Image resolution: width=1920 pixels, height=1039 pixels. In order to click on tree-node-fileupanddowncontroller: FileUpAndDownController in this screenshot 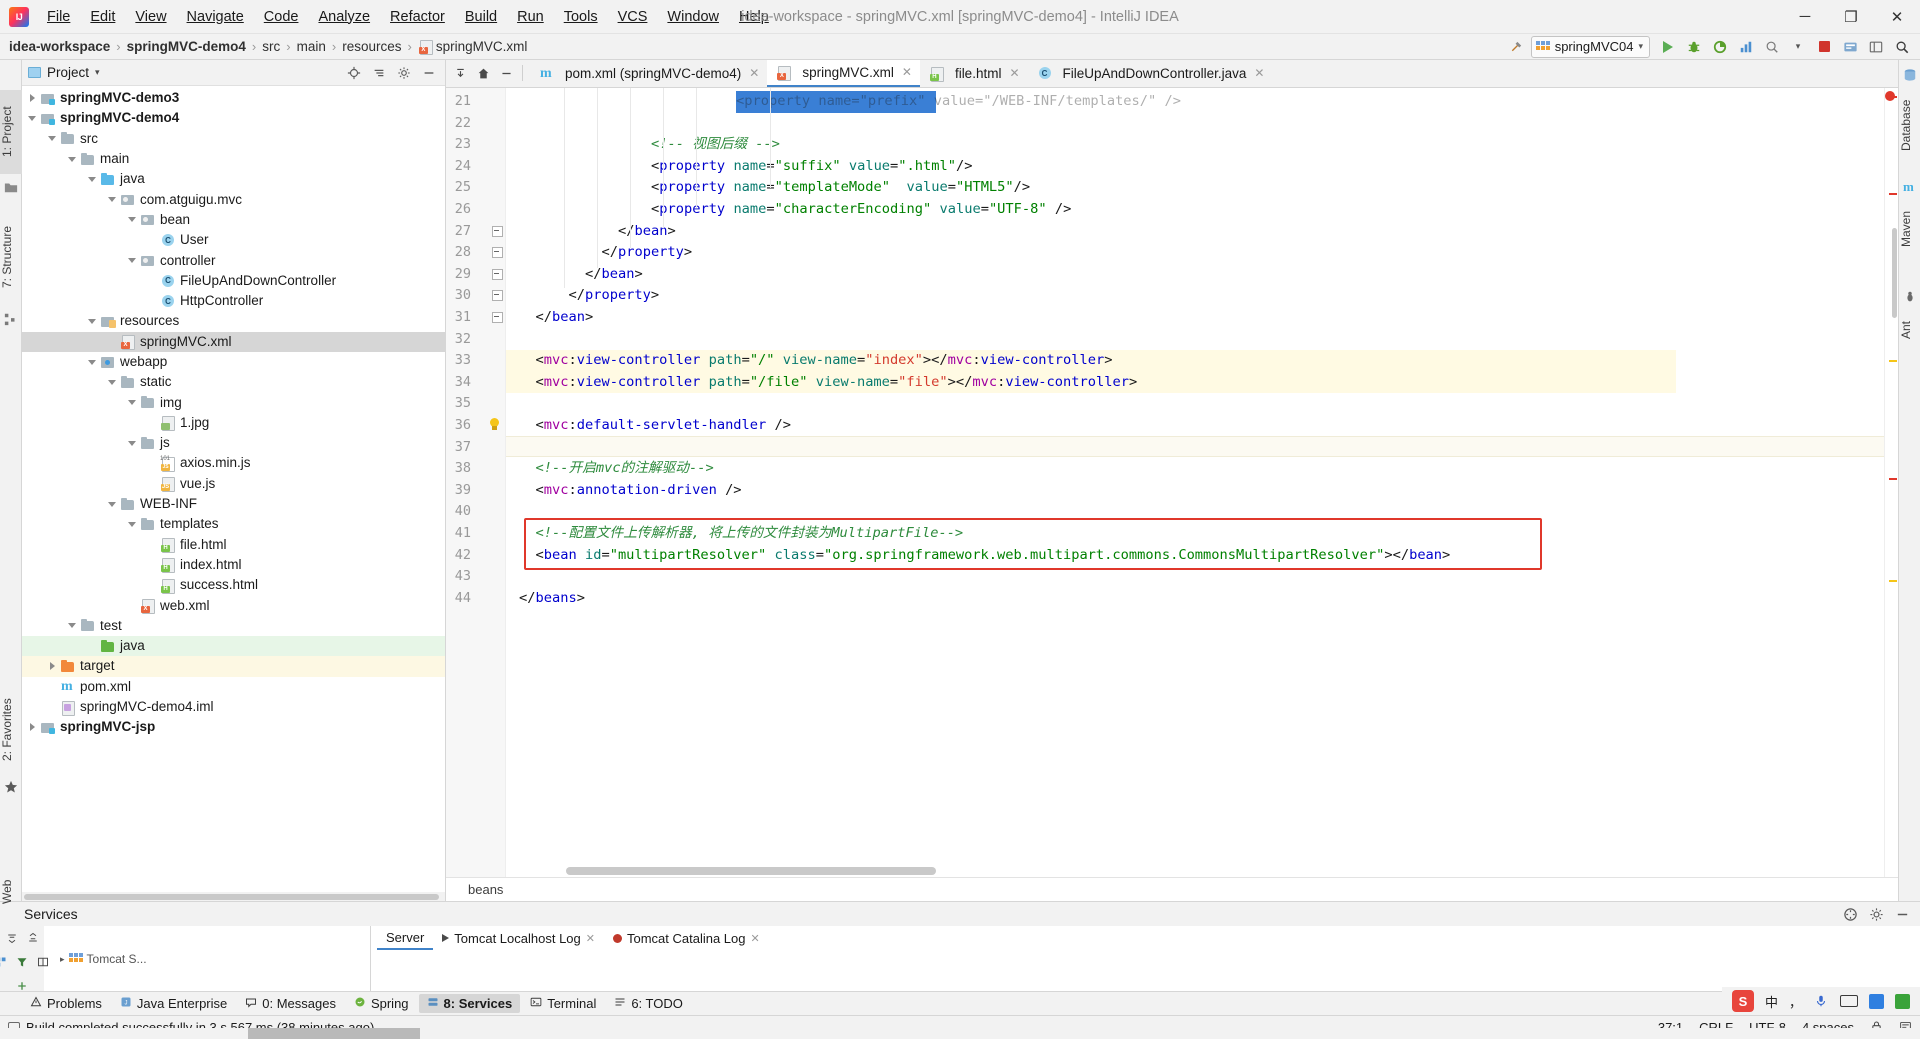, I will do `click(233, 281)`.